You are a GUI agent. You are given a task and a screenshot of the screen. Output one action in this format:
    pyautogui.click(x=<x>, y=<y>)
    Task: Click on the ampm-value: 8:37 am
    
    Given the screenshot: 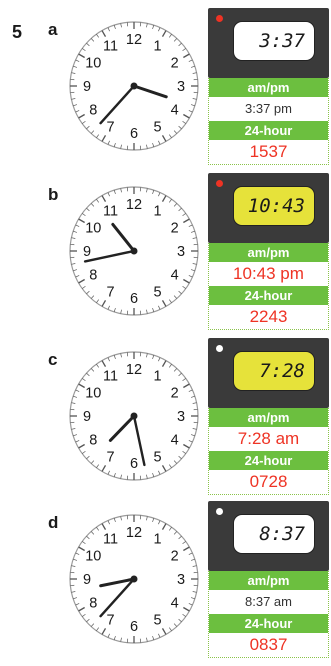 What is the action you would take?
    pyautogui.click(x=268, y=601)
    